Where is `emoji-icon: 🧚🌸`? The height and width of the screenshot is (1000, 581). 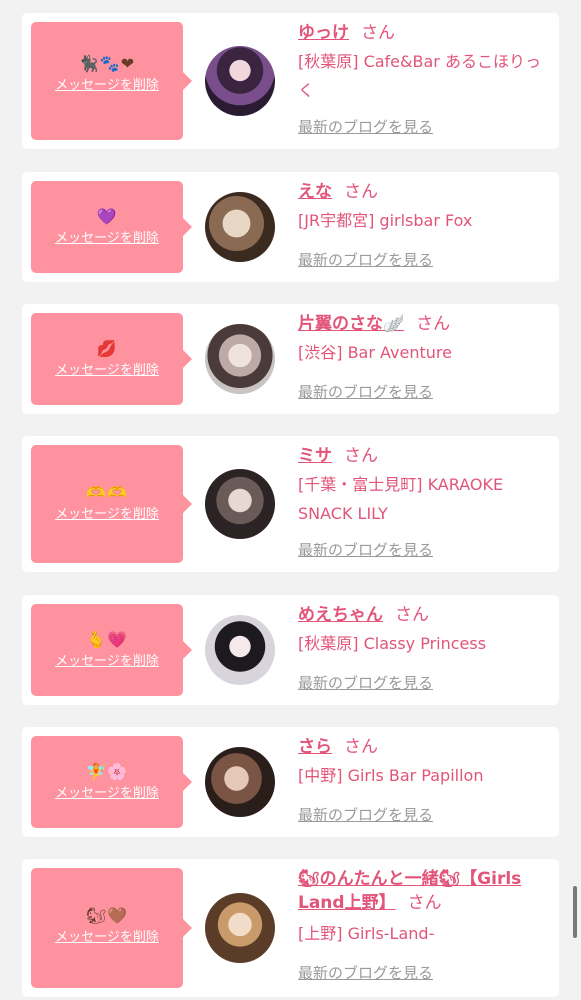
emoji-icon: 🧚🌸 is located at coordinates (107, 771).